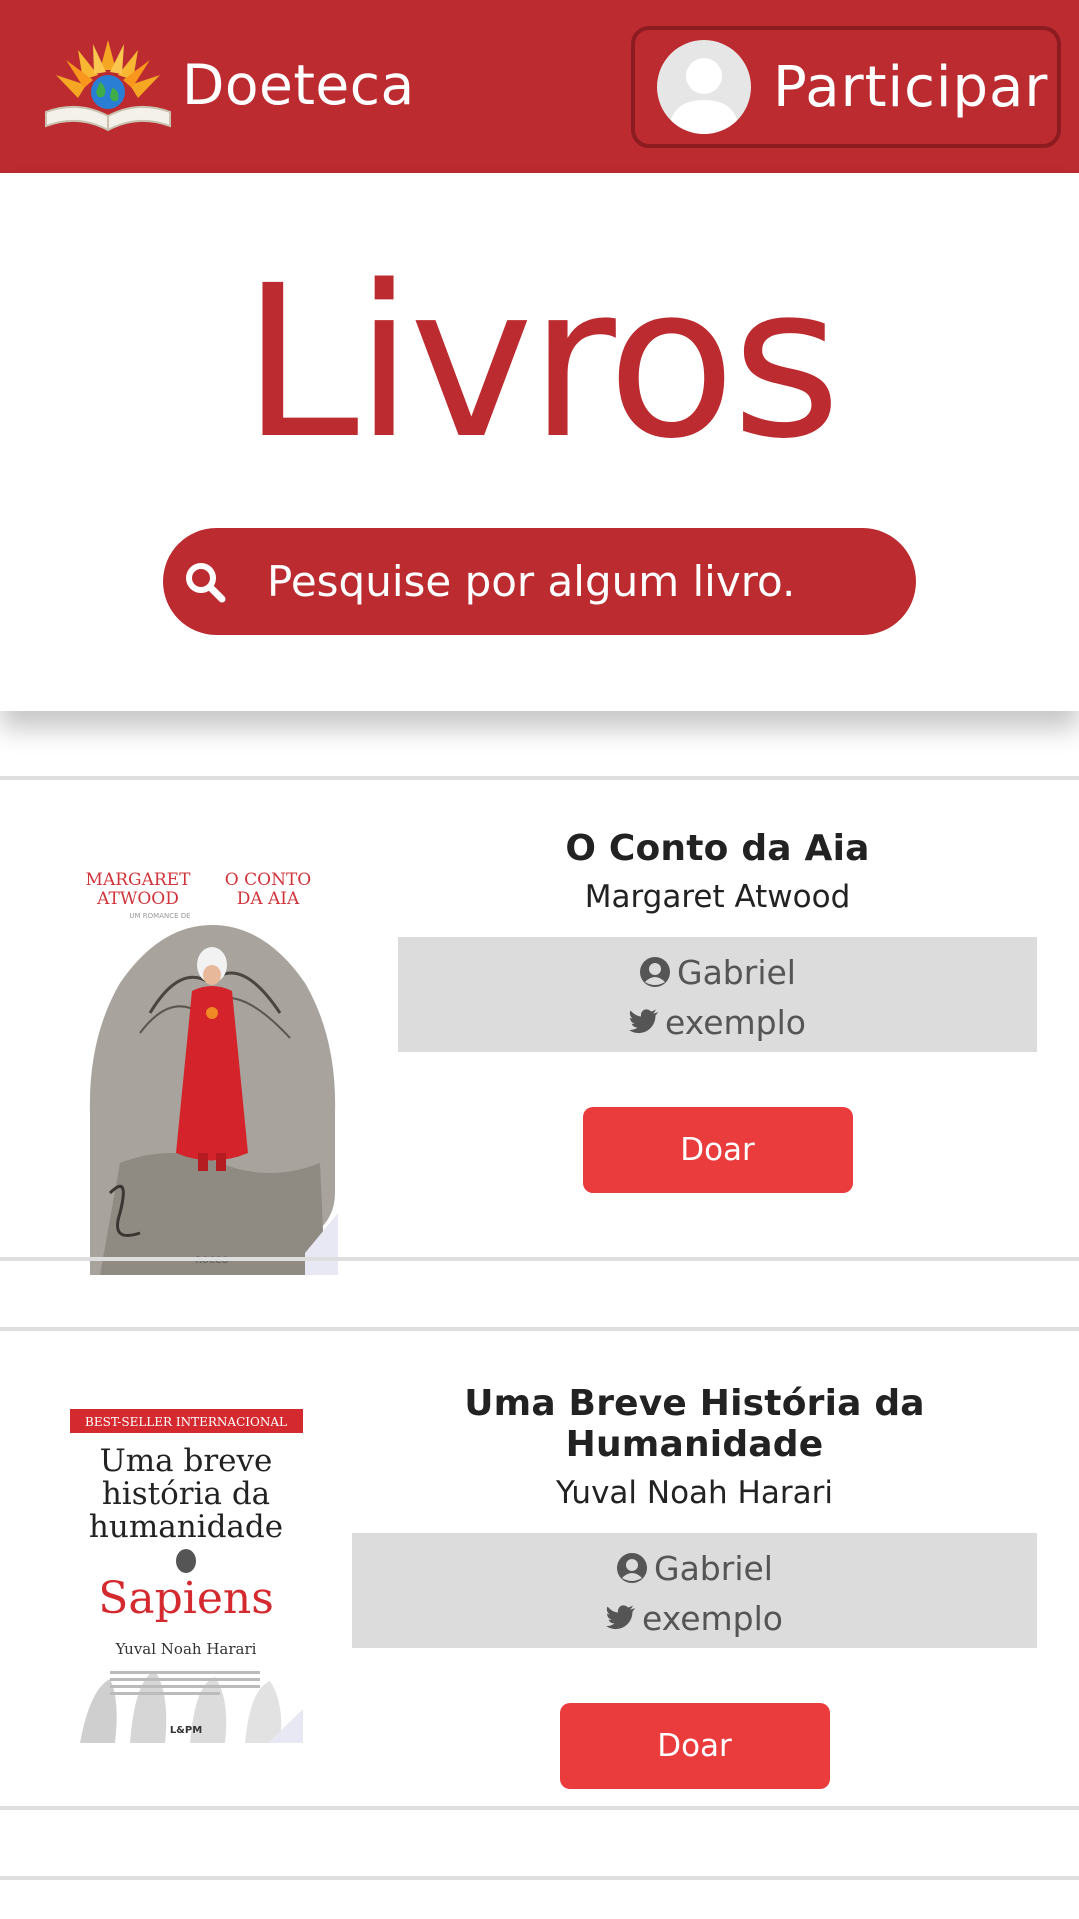 The width and height of the screenshot is (1079, 1919). Describe the element at coordinates (159, 916) in the screenshot. I see `svg-text: UM ROMANCE DE` at that location.